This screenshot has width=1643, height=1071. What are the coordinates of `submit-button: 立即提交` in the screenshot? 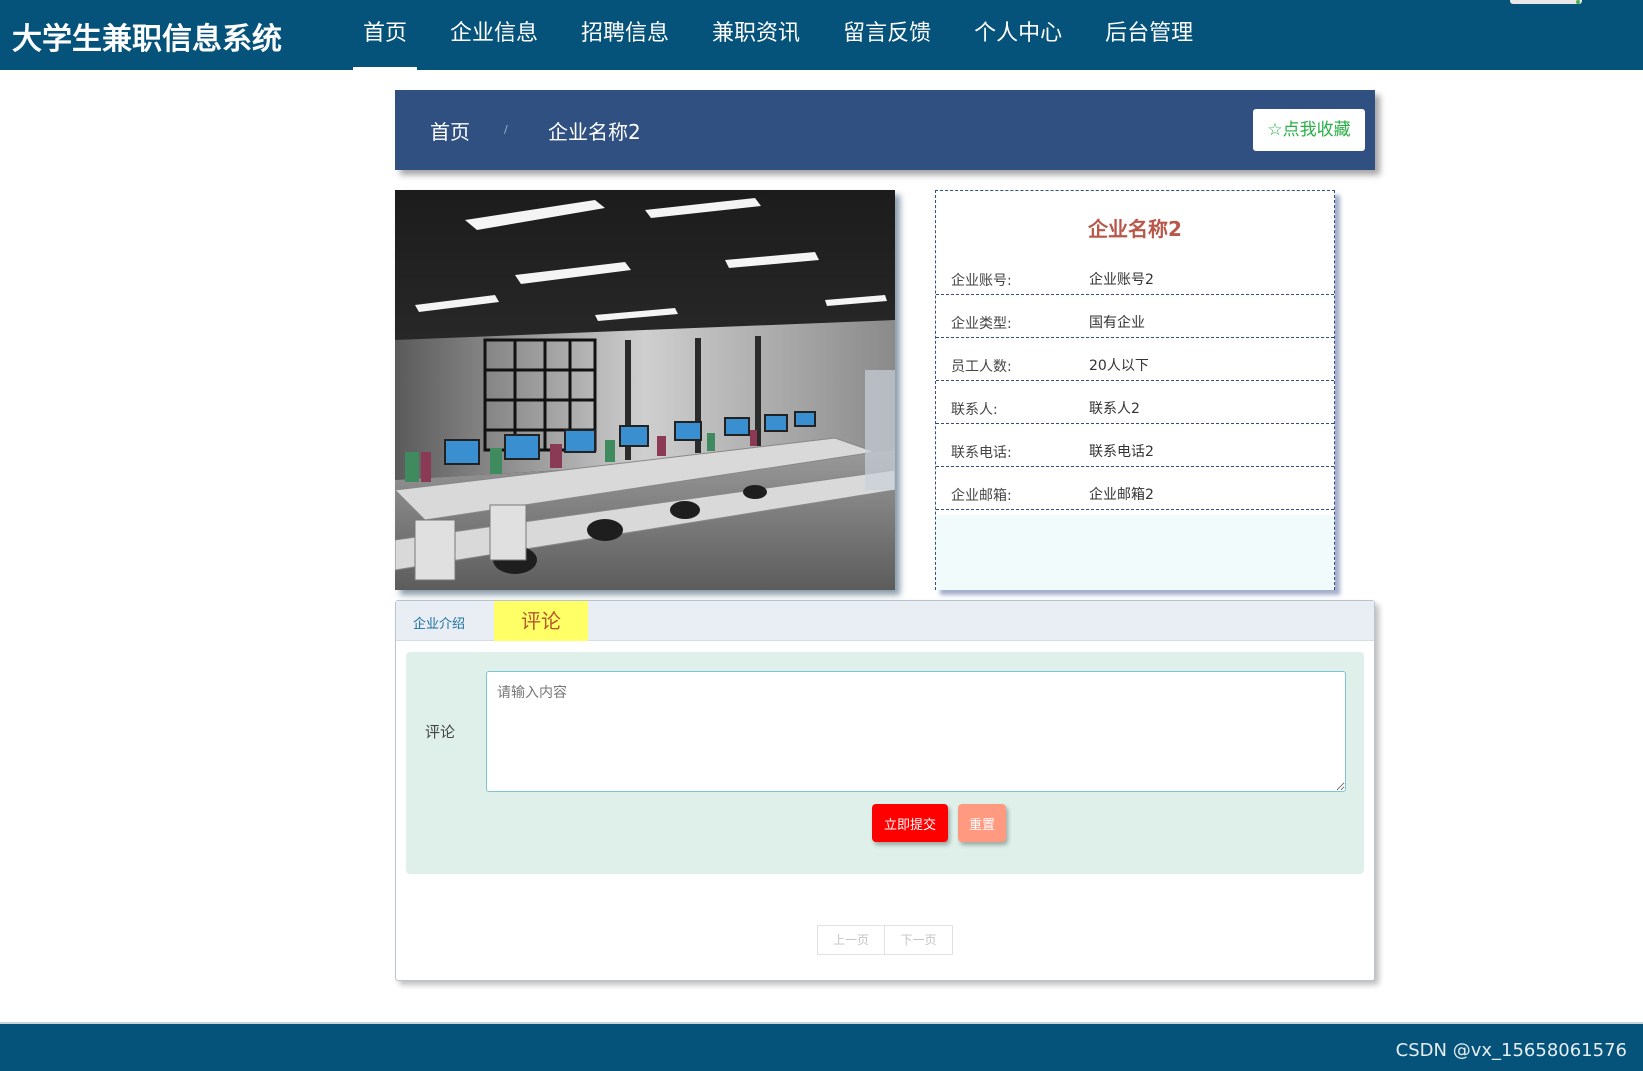 It's located at (910, 823).